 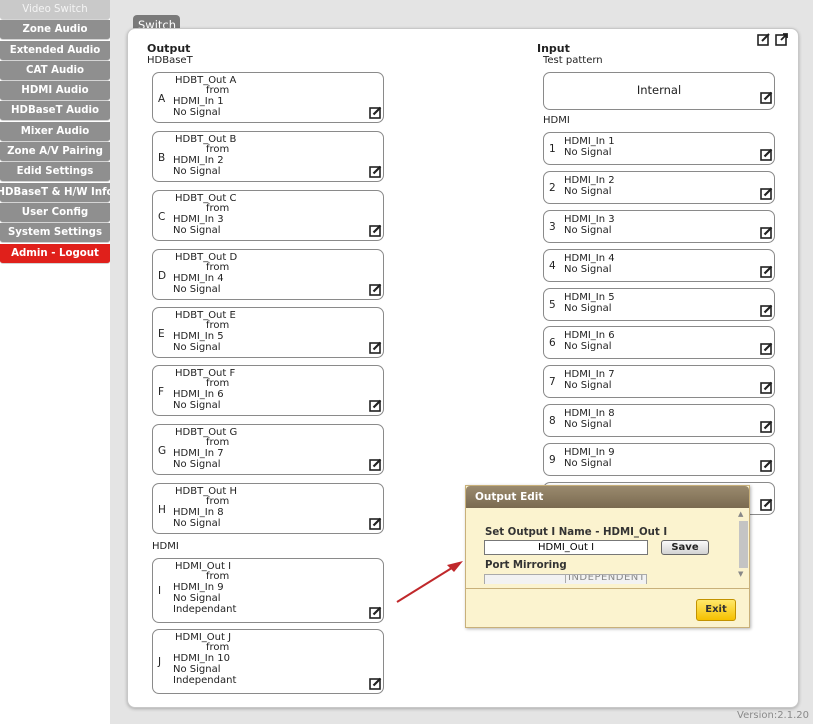 I want to click on input-number: 5, so click(x=552, y=305).